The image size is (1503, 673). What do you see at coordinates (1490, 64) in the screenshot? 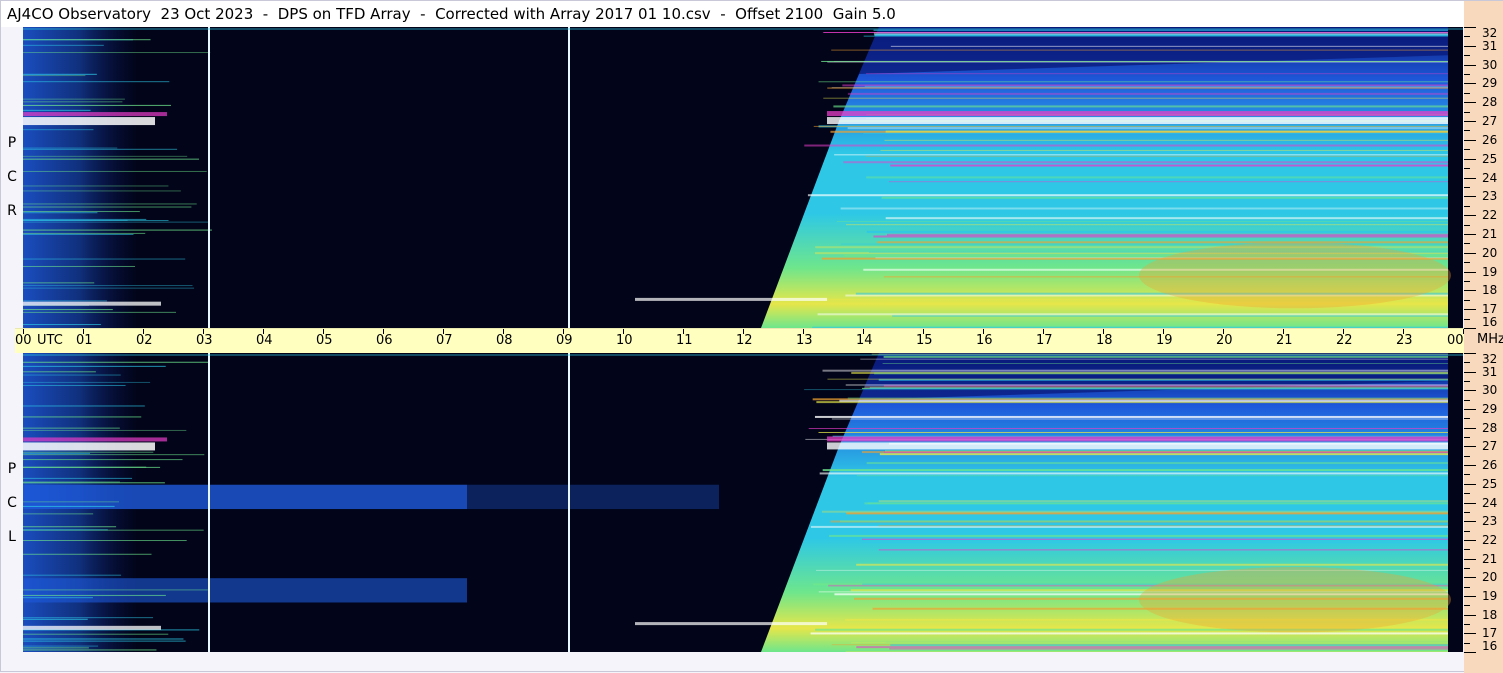
I see `frequency-tick-label: 30` at bounding box center [1490, 64].